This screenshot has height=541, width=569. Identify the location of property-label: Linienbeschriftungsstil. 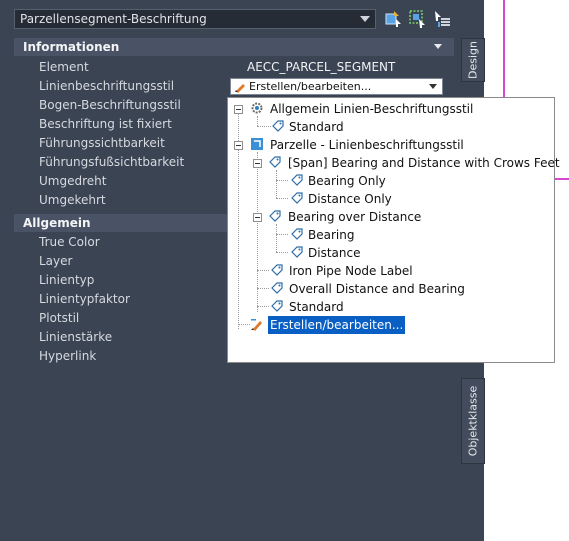
(107, 86).